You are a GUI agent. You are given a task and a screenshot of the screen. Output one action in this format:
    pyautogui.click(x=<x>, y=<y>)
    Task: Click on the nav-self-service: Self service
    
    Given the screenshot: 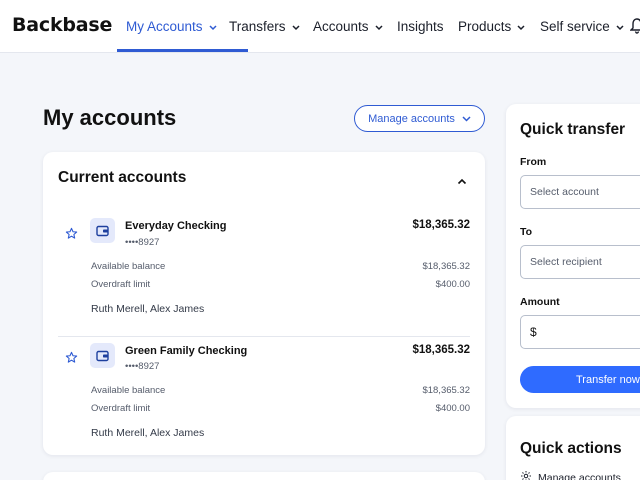 What is the action you would take?
    pyautogui.click(x=582, y=26)
    